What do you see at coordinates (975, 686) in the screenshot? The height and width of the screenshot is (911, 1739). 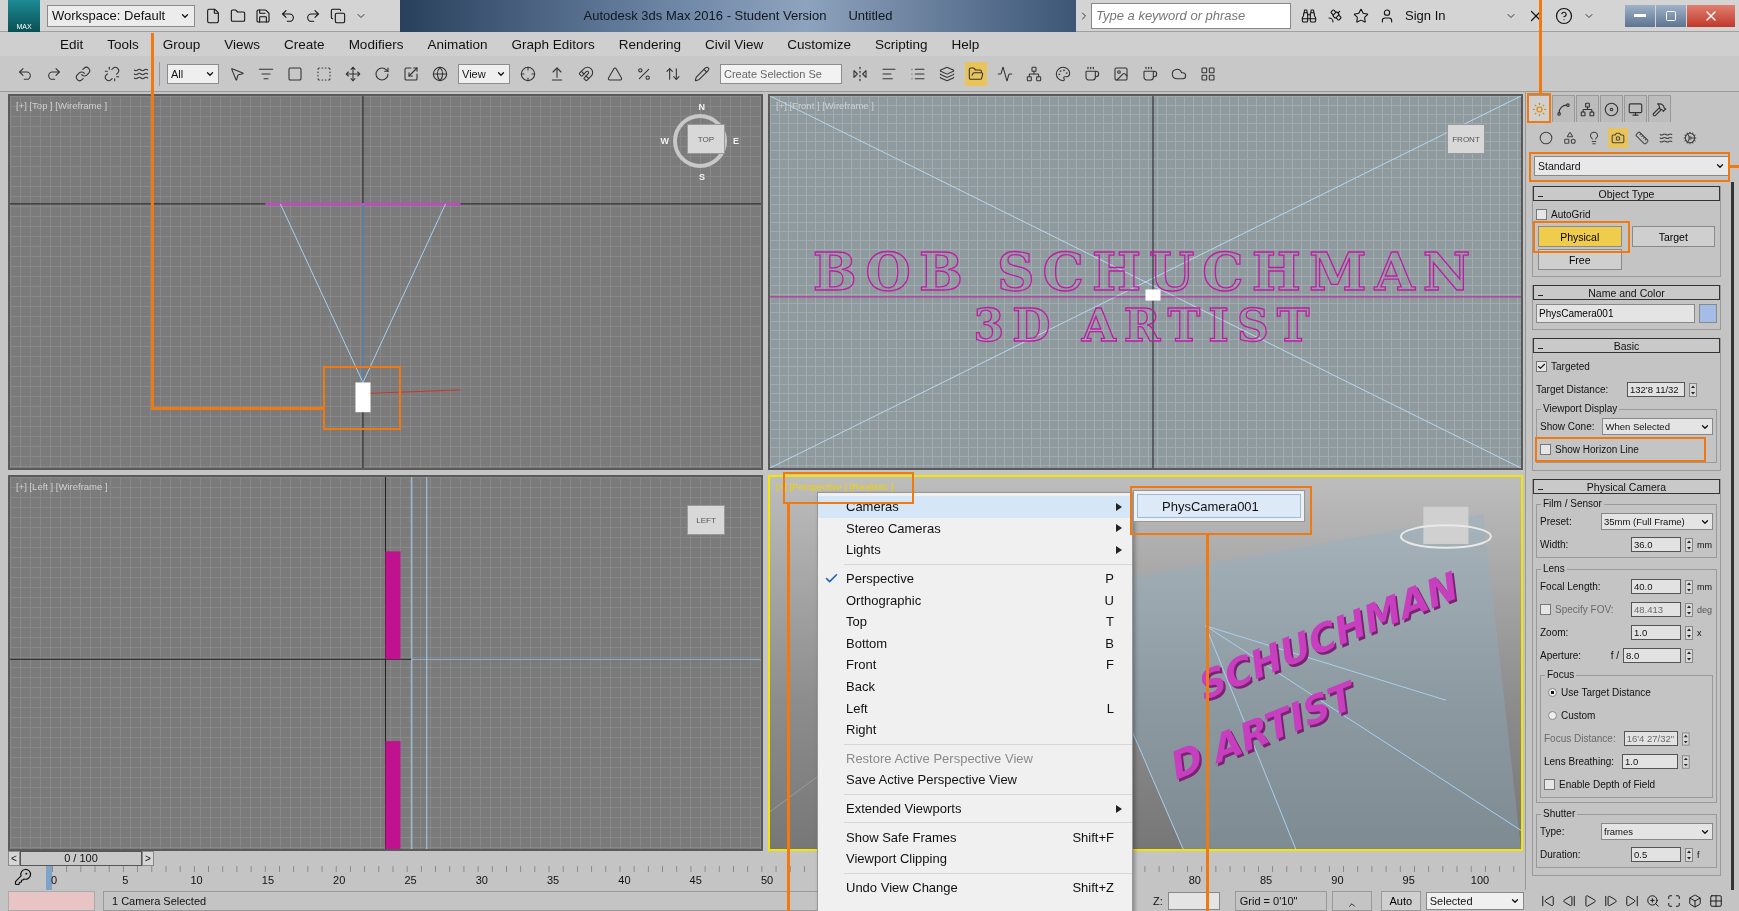 I see `menu-item: Back` at bounding box center [975, 686].